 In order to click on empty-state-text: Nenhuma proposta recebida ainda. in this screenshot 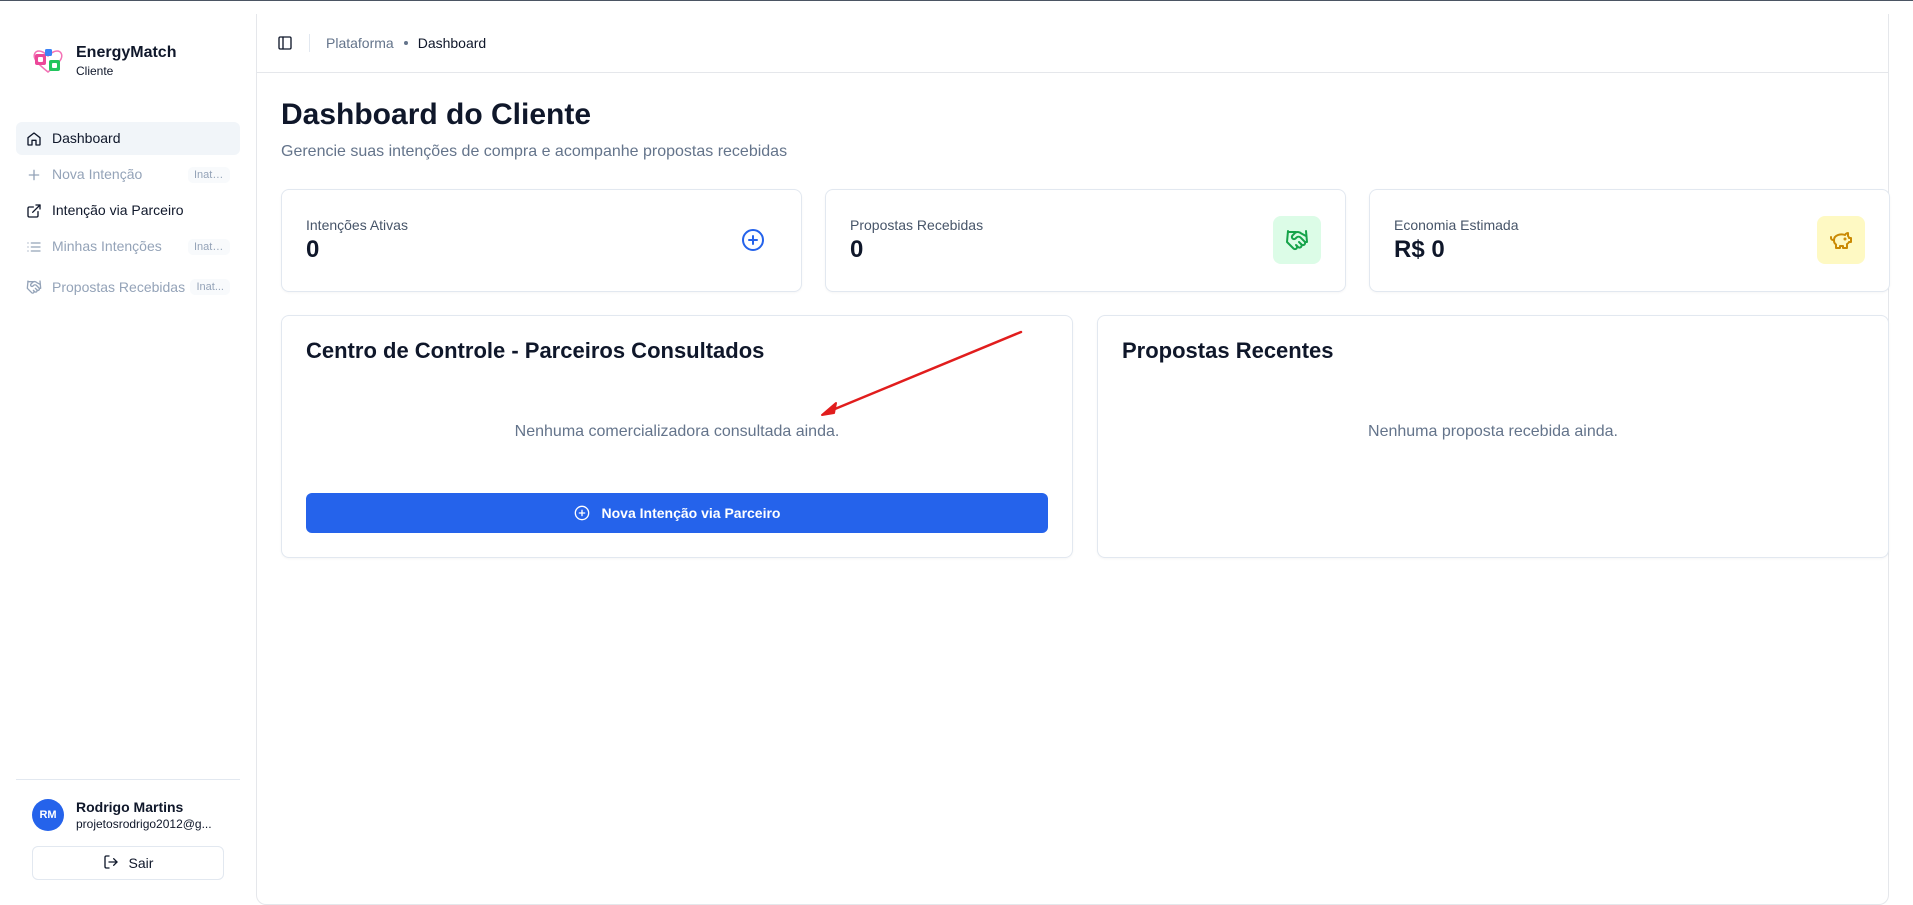, I will do `click(1493, 431)`.